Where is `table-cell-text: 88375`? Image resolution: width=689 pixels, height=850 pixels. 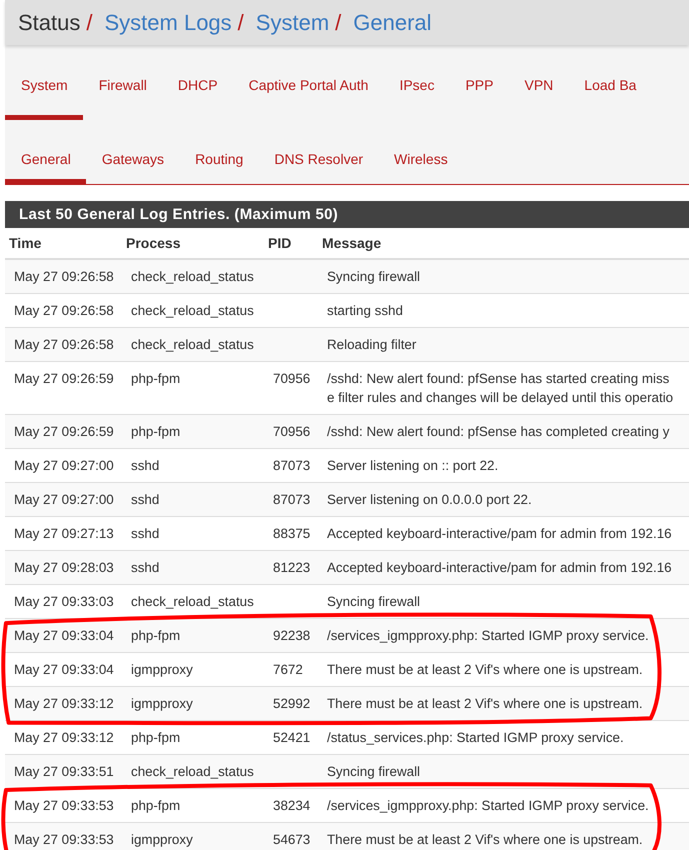 table-cell-text: 88375 is located at coordinates (292, 534).